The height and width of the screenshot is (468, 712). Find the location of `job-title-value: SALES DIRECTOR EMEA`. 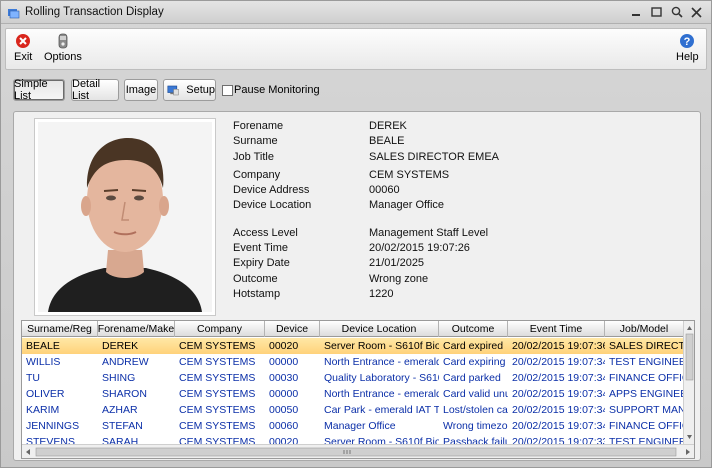

job-title-value: SALES DIRECTOR EMEA is located at coordinates (434, 157).